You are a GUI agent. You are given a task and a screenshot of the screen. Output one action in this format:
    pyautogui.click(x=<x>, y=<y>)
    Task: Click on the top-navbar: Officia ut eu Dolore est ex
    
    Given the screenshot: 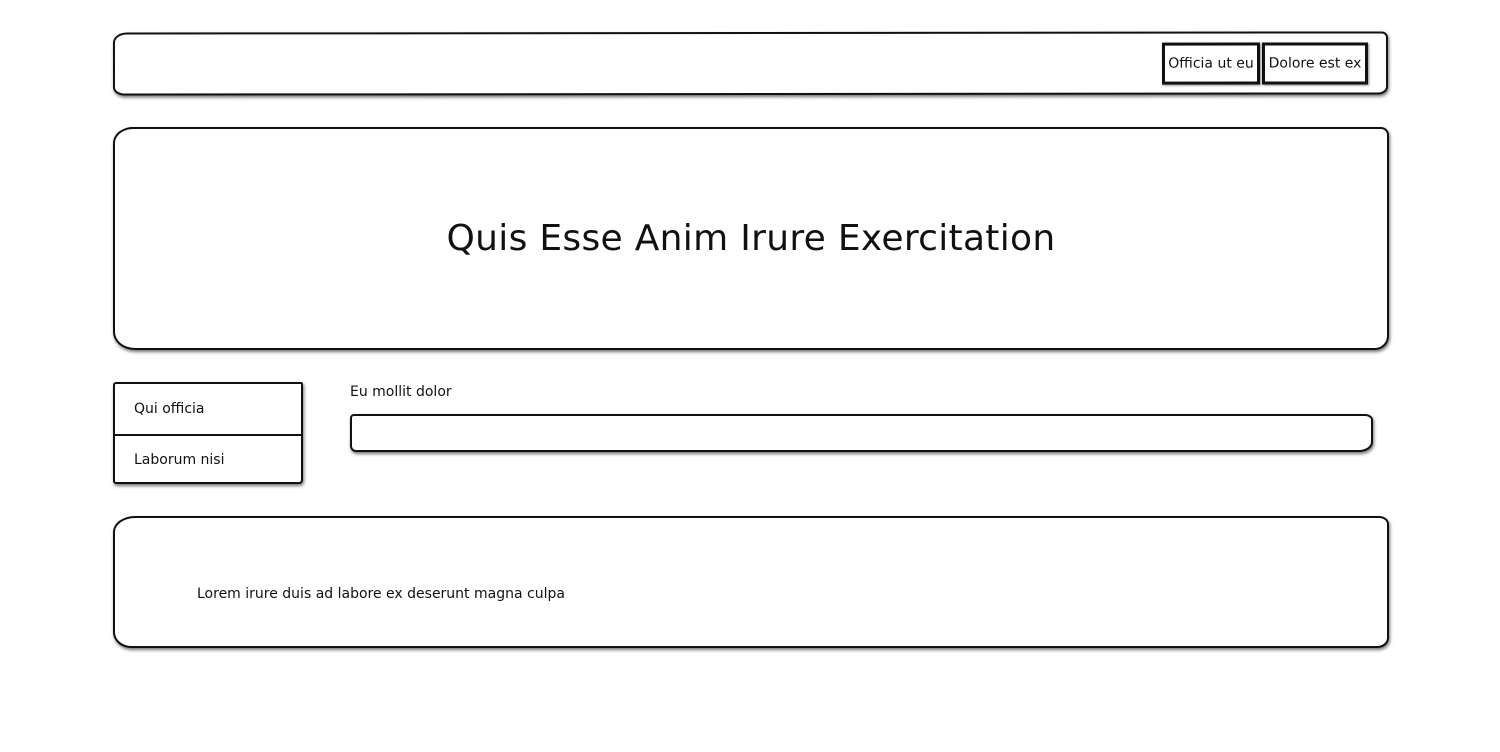 What is the action you would take?
    pyautogui.click(x=750, y=63)
    